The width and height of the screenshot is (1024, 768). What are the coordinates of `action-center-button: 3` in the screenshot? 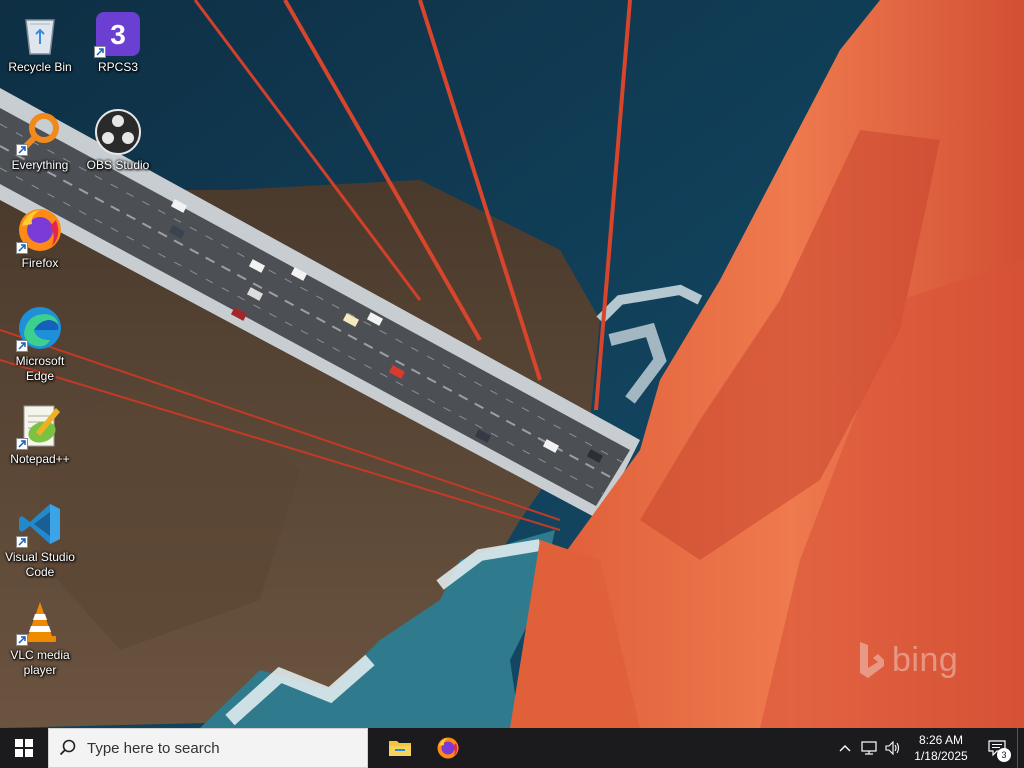 It's located at (997, 748).